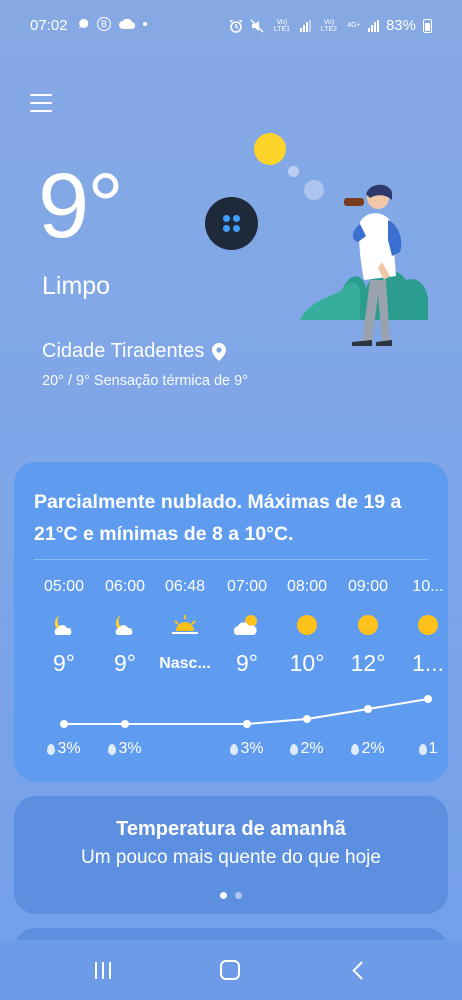 This screenshot has width=462, height=1000. I want to click on signal-2-icon, so click(373, 25).